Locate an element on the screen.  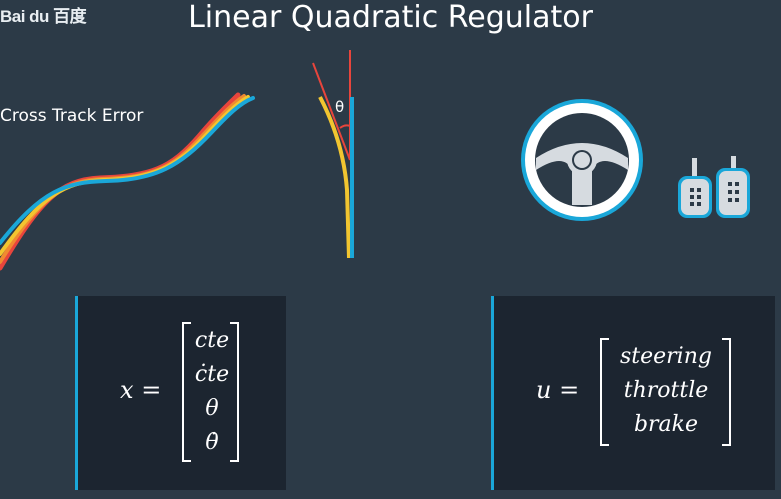
control-entry-throttle: throttle is located at coordinates (666, 390).